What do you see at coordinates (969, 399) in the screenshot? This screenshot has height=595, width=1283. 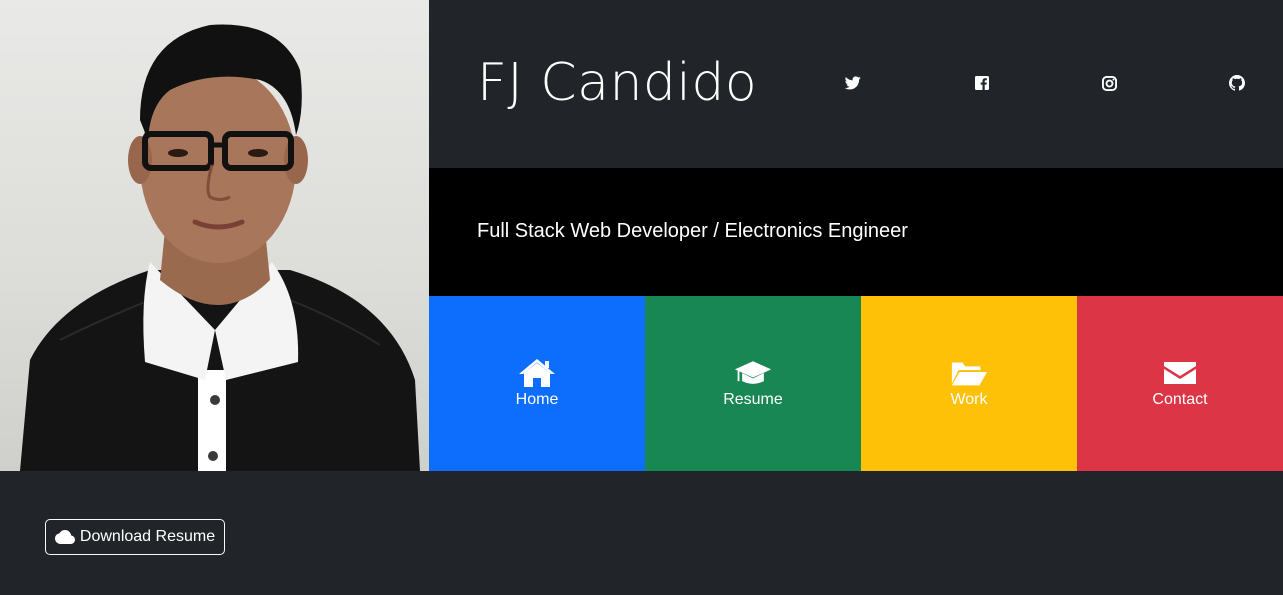 I see `nav-tile-label: Work` at bounding box center [969, 399].